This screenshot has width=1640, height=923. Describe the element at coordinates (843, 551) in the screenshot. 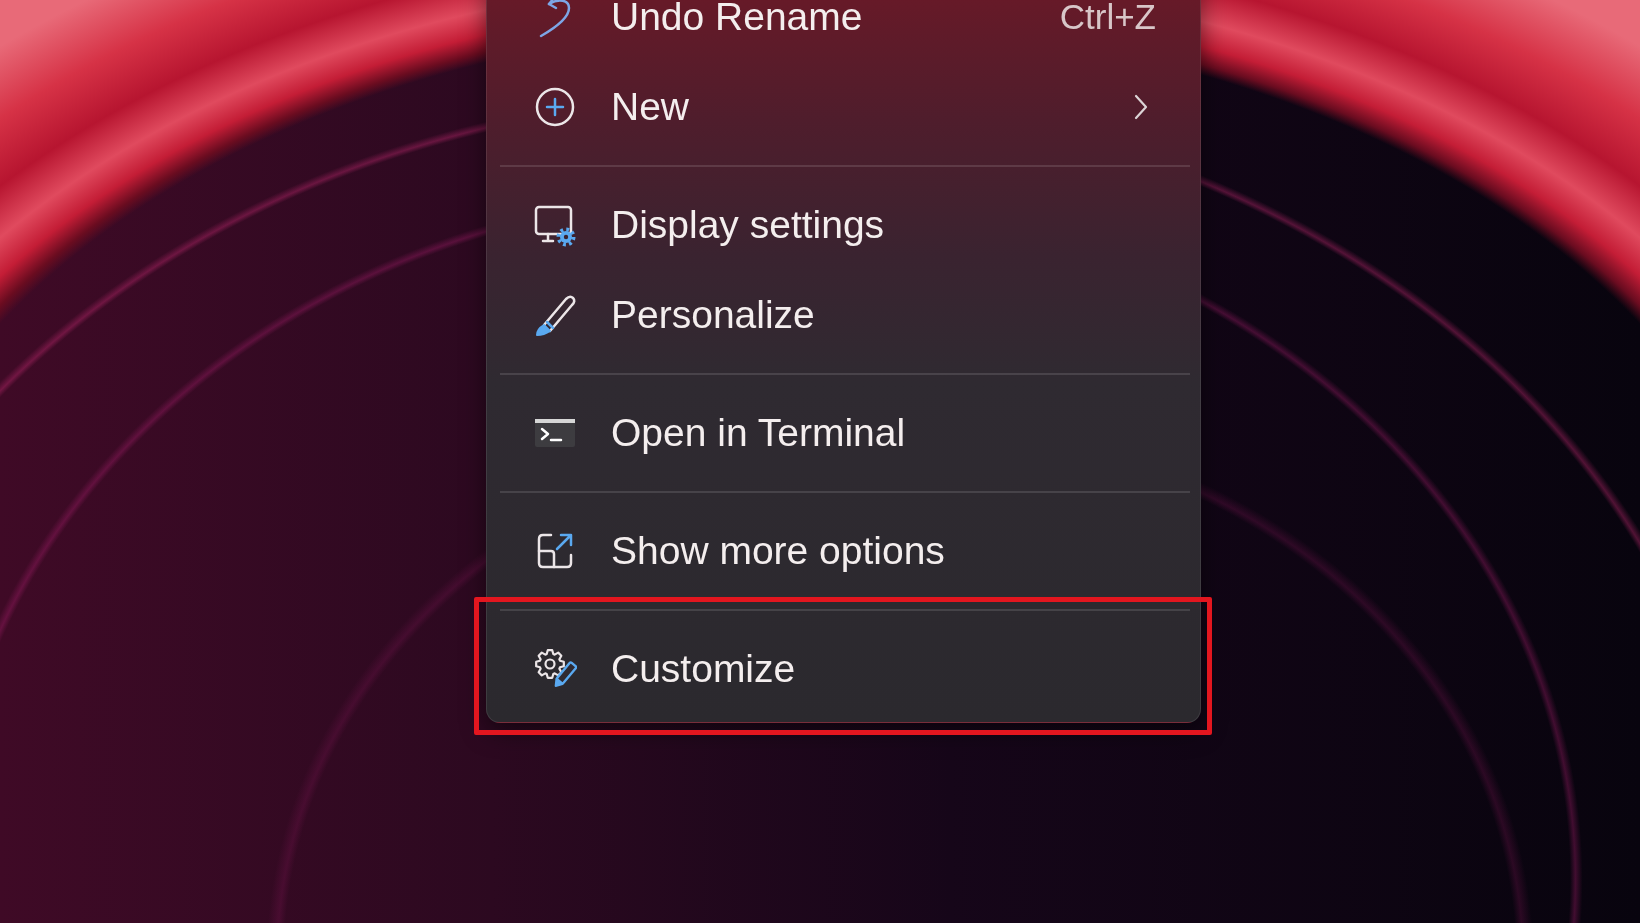

I see `menu-item: Show more options` at that location.